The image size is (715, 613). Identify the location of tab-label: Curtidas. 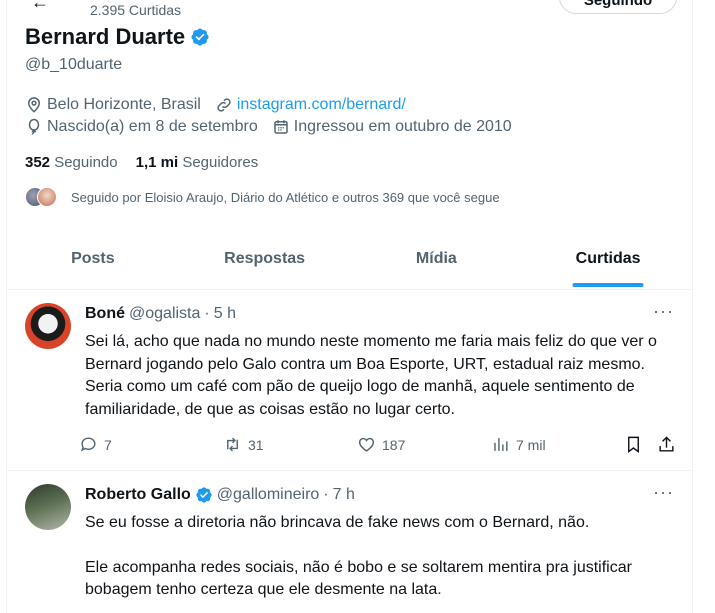
(608, 258).